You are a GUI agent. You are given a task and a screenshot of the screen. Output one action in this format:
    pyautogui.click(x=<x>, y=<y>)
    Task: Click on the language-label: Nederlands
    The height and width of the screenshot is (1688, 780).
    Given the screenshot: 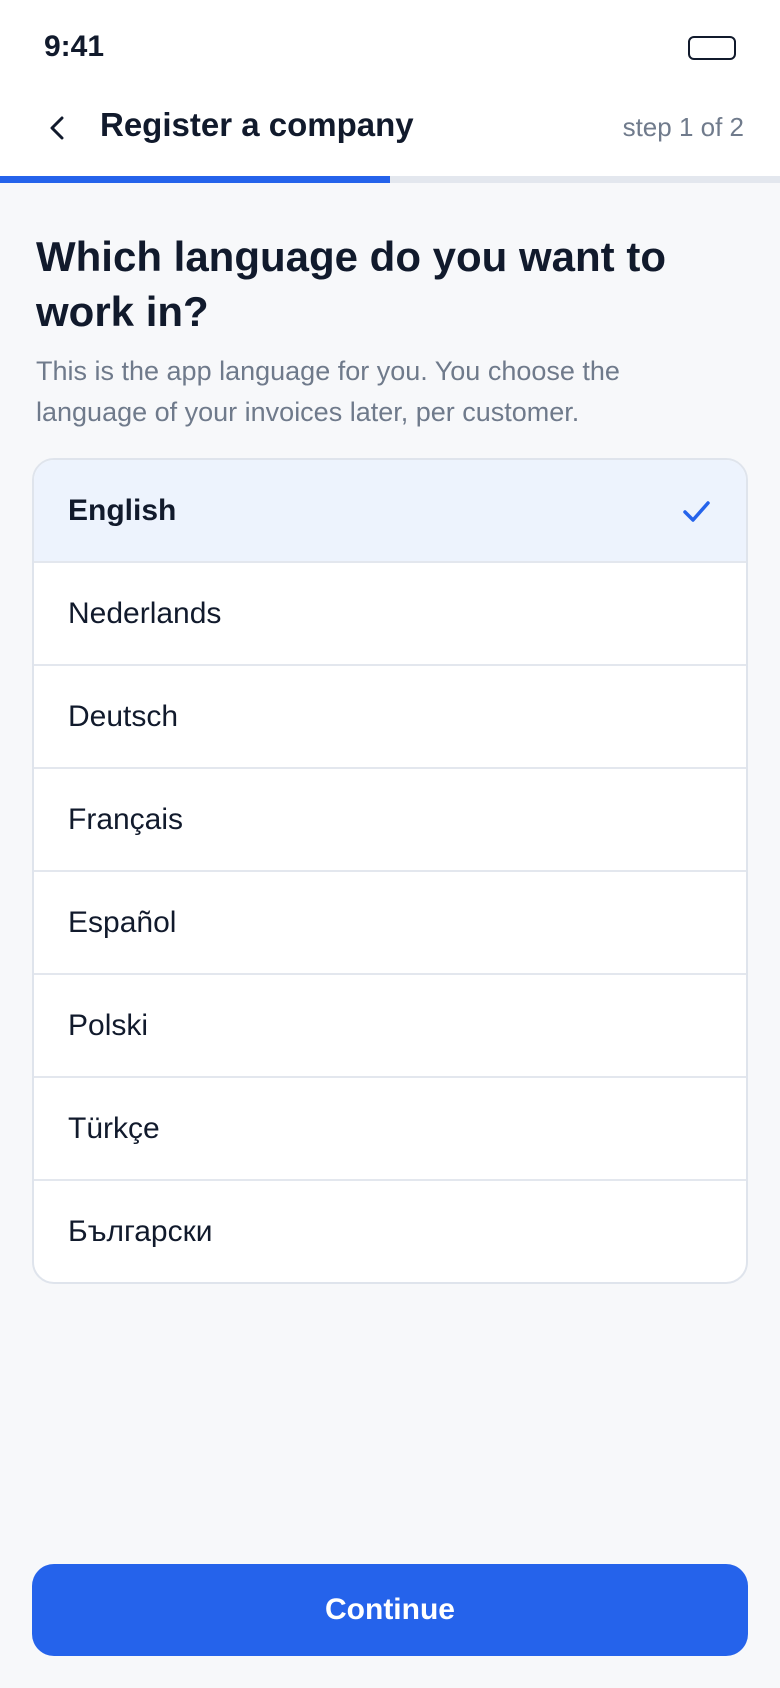 What is the action you would take?
    pyautogui.click(x=145, y=613)
    